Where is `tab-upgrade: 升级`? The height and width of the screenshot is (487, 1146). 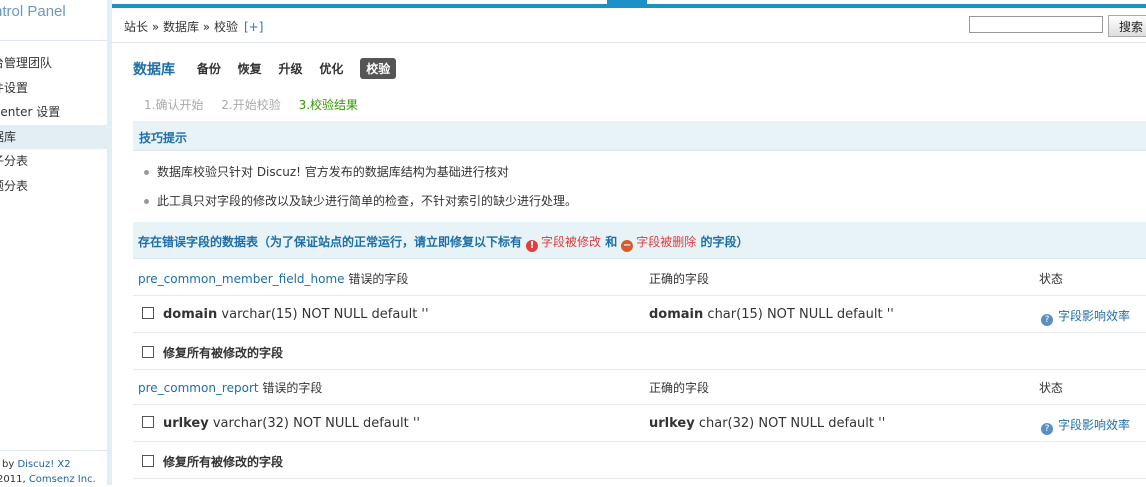 tab-upgrade: 升级 is located at coordinates (291, 68).